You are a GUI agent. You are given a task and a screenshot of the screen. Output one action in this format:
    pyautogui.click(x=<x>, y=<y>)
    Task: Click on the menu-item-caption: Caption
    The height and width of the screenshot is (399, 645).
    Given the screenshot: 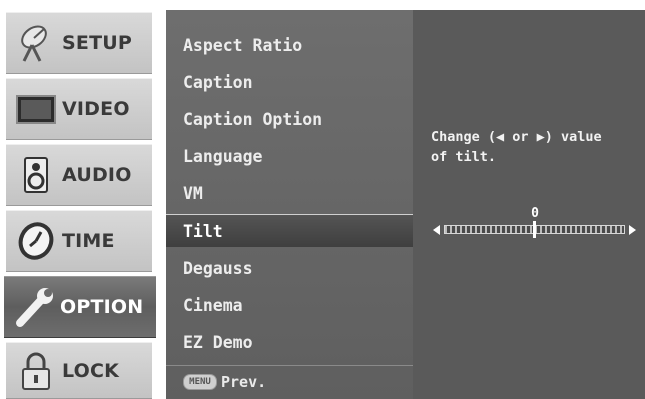 What is the action you would take?
    pyautogui.click(x=289, y=82)
    